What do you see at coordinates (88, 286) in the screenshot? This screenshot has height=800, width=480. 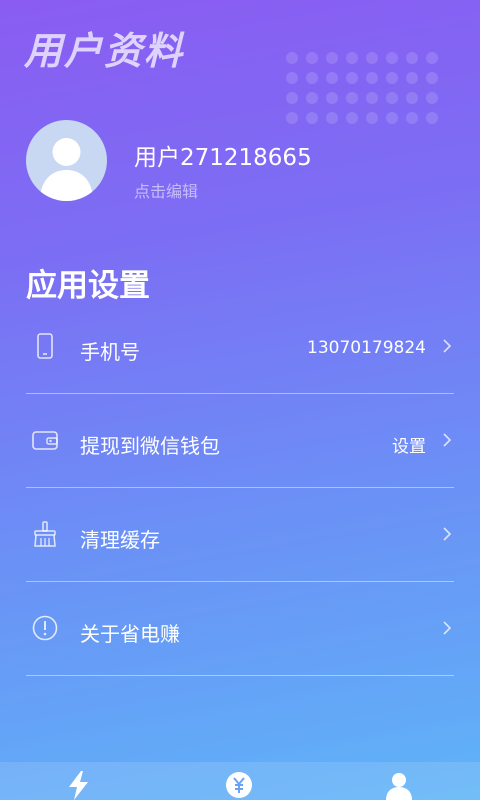 I see `section-title: 应用设置` at bounding box center [88, 286].